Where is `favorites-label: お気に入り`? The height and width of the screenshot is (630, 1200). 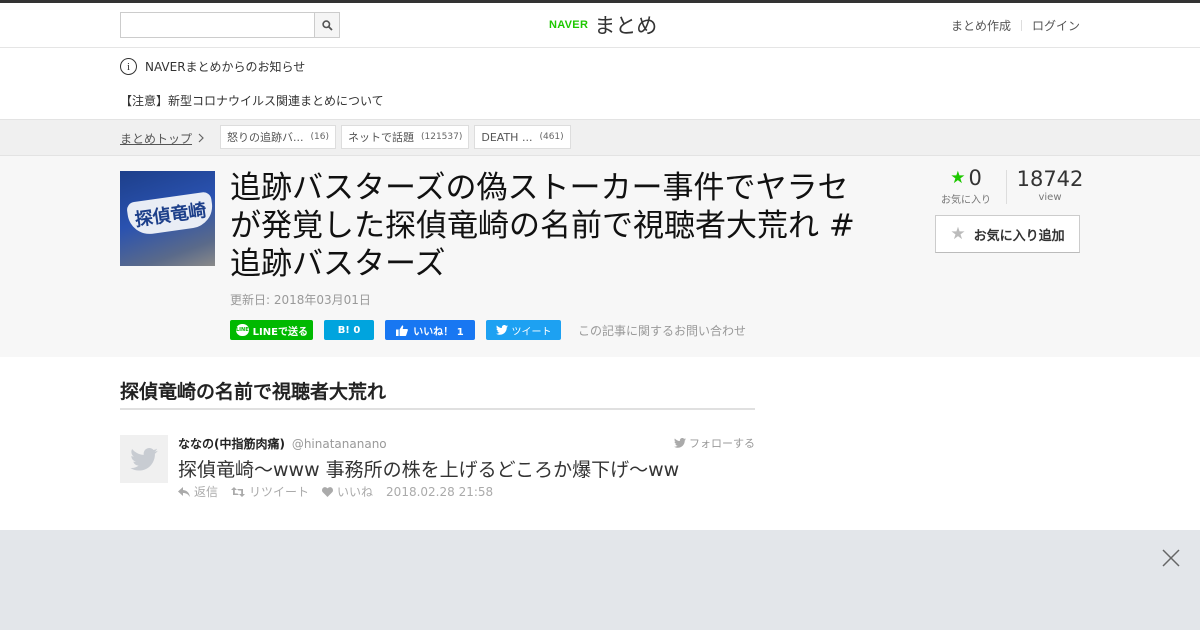 favorites-label: お気に入り is located at coordinates (966, 200).